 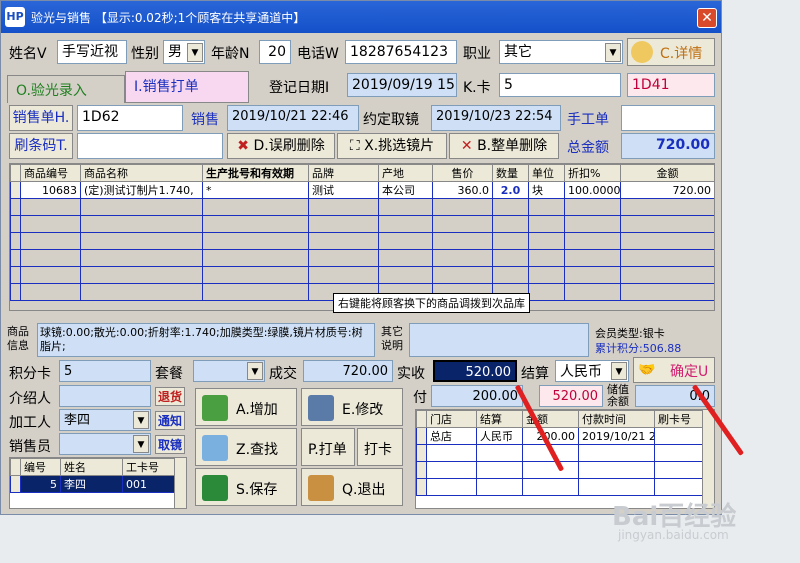 I want to click on add-button: A.增加, so click(x=246, y=407).